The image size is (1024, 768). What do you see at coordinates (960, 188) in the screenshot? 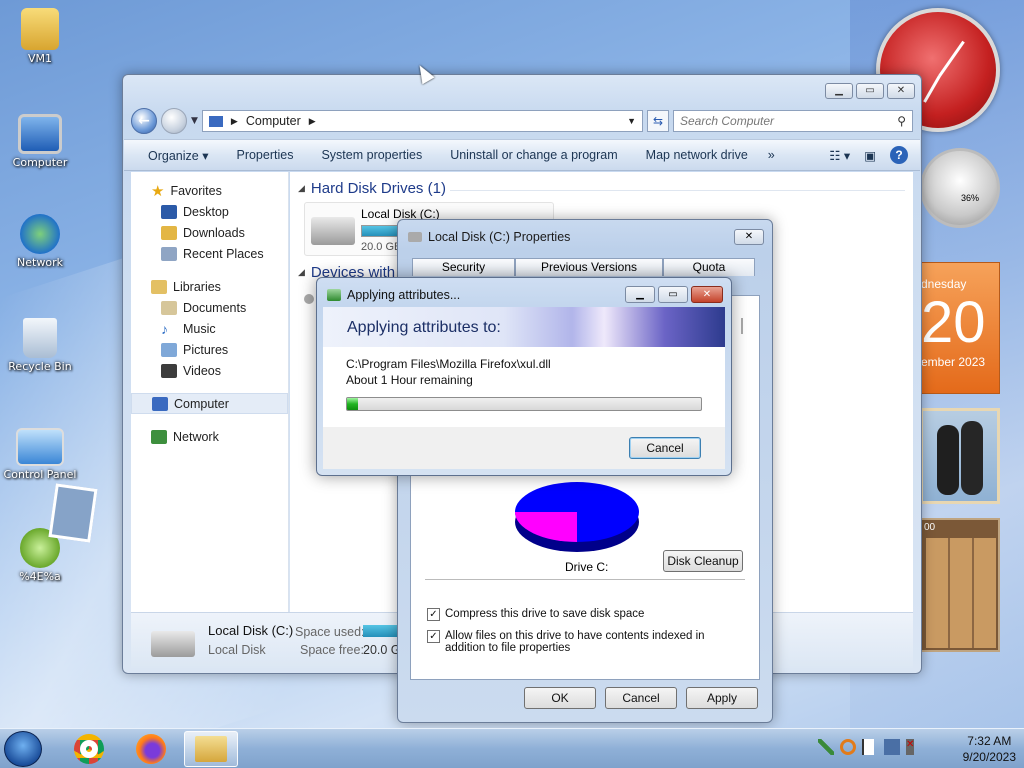
I see `cpu-meter-gadget: 36%` at bounding box center [960, 188].